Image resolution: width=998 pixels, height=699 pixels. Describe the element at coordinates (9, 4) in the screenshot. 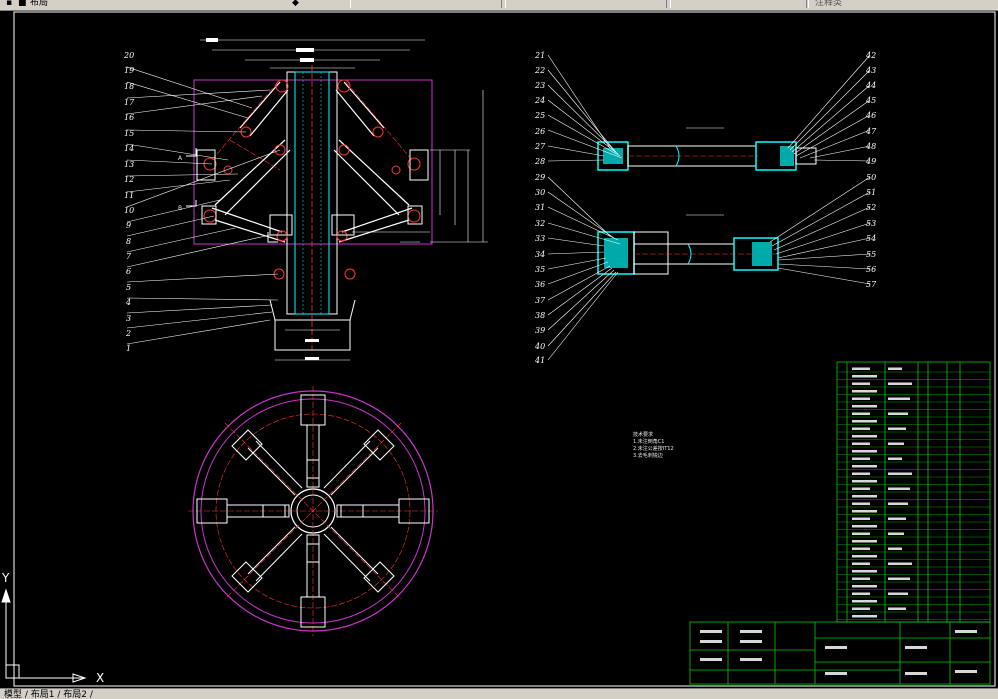

I see `toolbar-icon: ▪` at that location.